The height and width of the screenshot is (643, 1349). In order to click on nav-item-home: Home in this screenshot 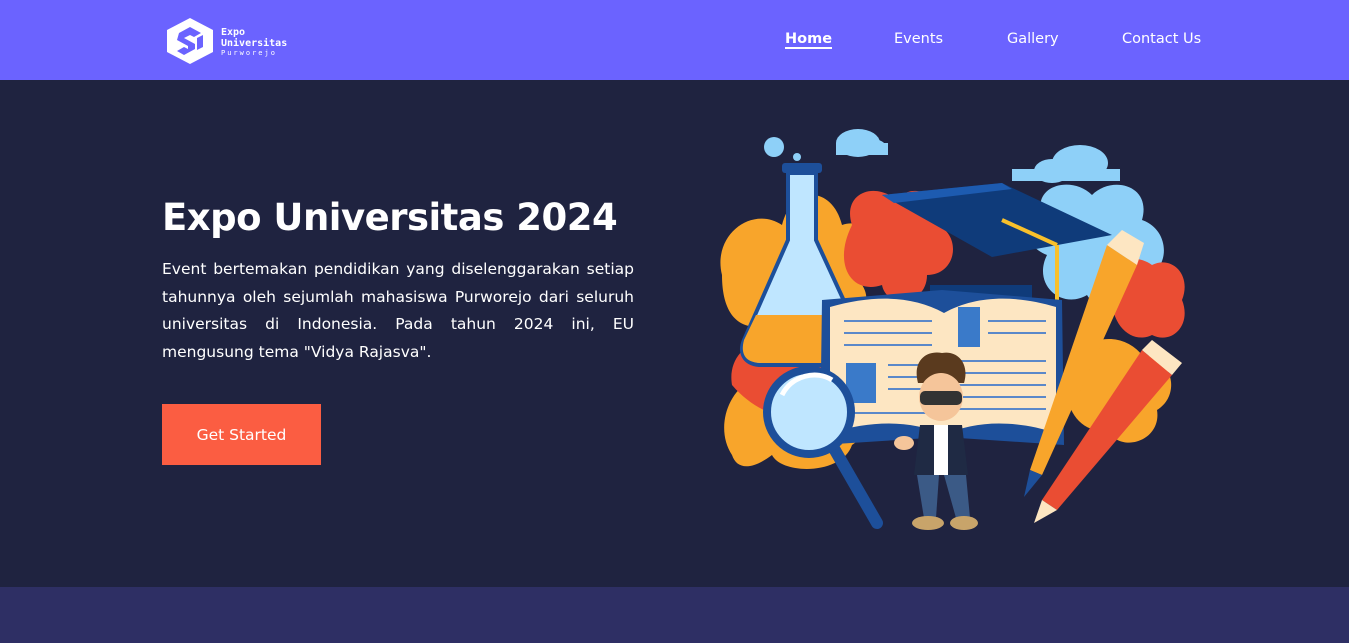, I will do `click(809, 40)`.